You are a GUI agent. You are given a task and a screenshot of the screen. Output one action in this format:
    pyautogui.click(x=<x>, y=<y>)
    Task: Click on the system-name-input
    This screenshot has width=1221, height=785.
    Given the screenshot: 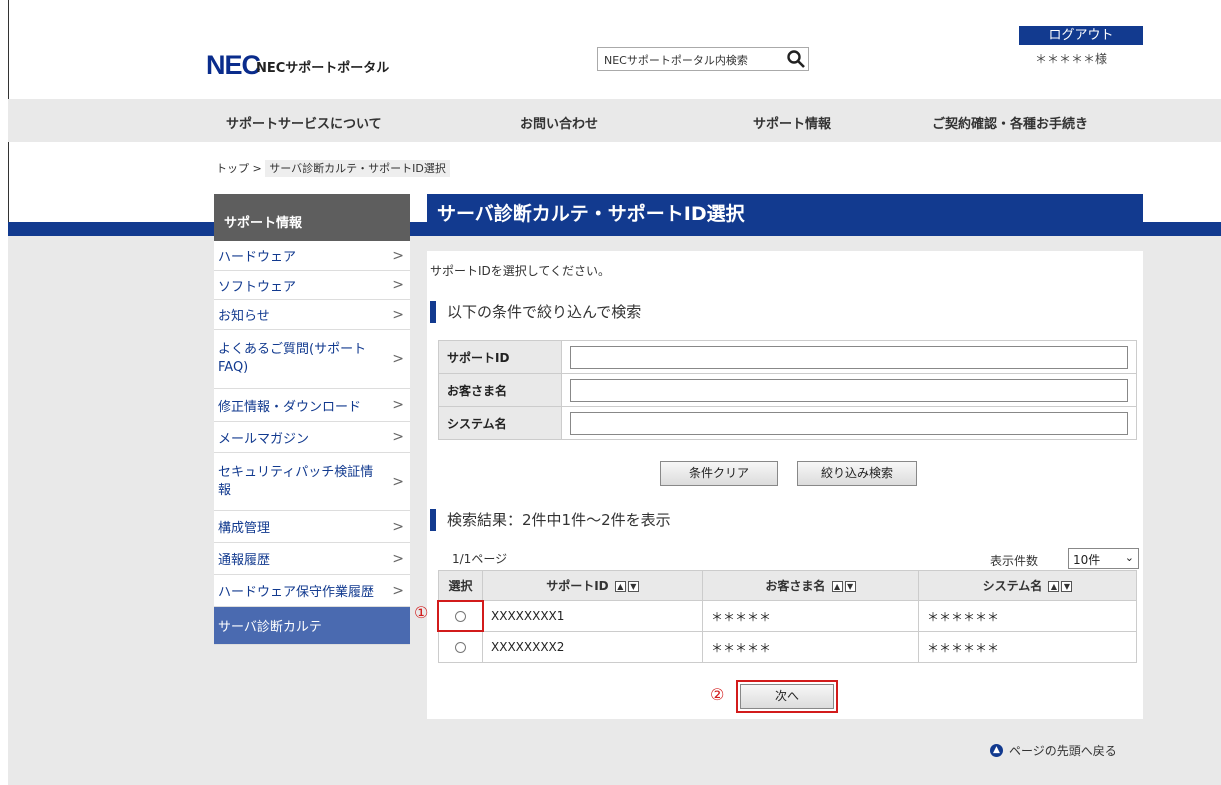 What is the action you would take?
    pyautogui.click(x=849, y=423)
    